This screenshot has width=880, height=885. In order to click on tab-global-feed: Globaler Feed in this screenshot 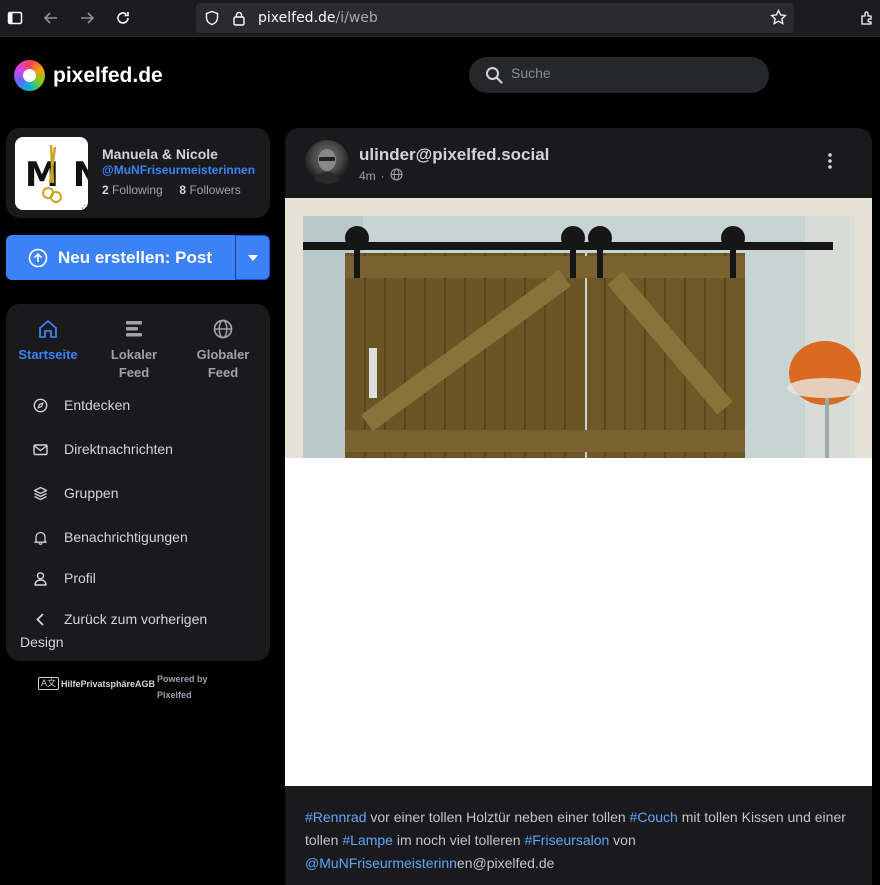, I will do `click(223, 349)`.